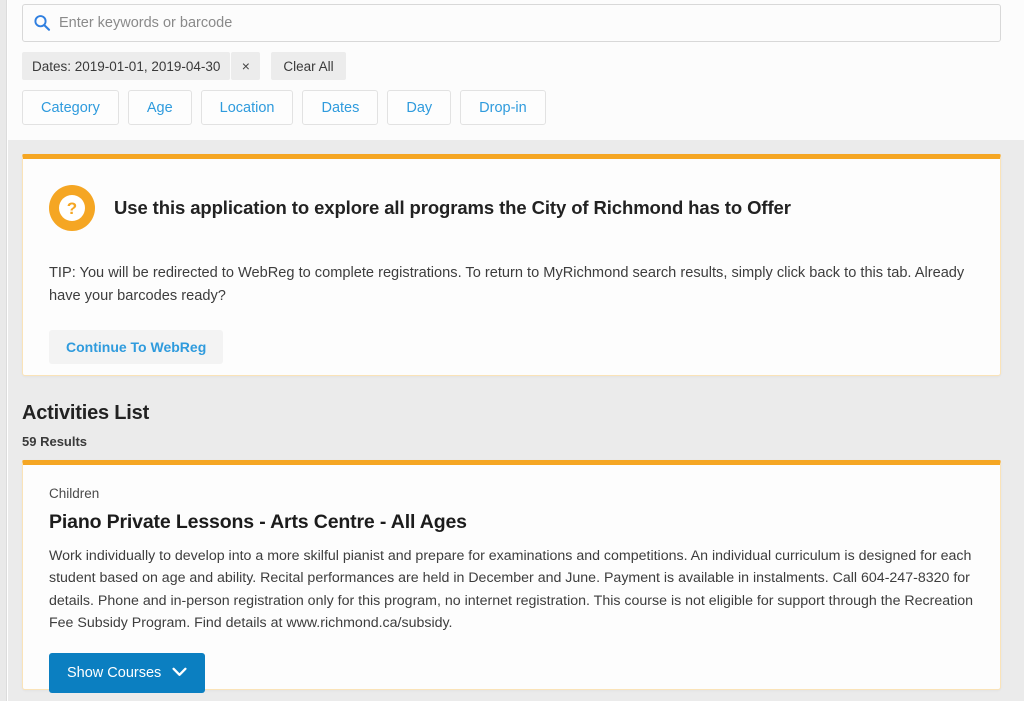 This screenshot has width=1024, height=701. I want to click on filter-button-location: Location, so click(247, 107).